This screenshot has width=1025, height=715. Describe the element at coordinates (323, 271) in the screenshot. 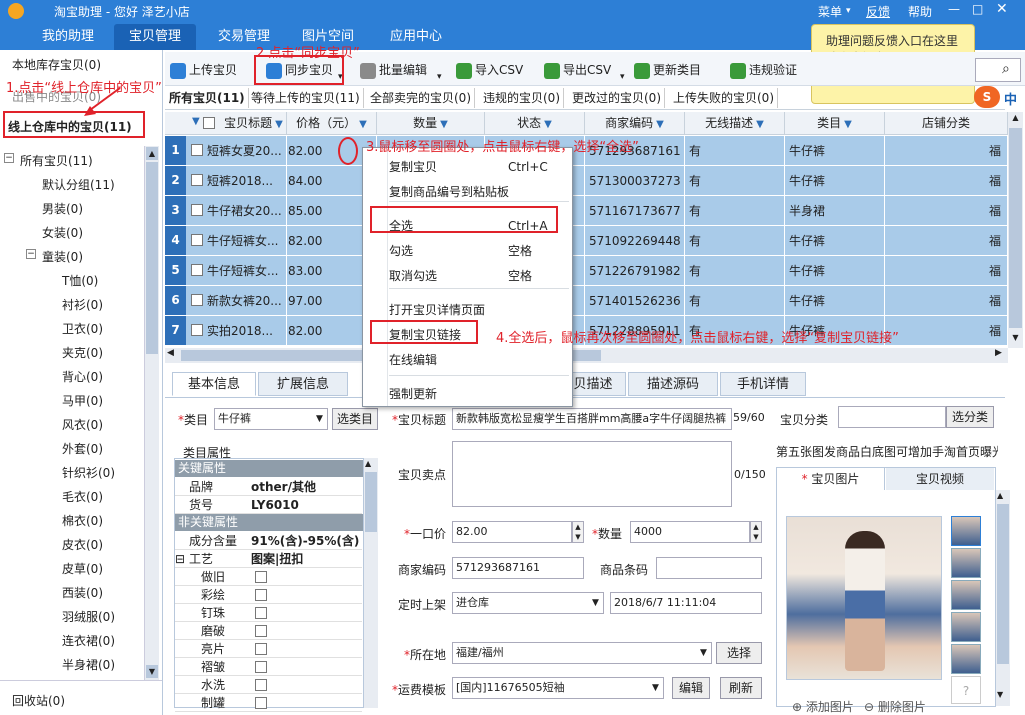

I see `row-price-cell: 83.00` at that location.